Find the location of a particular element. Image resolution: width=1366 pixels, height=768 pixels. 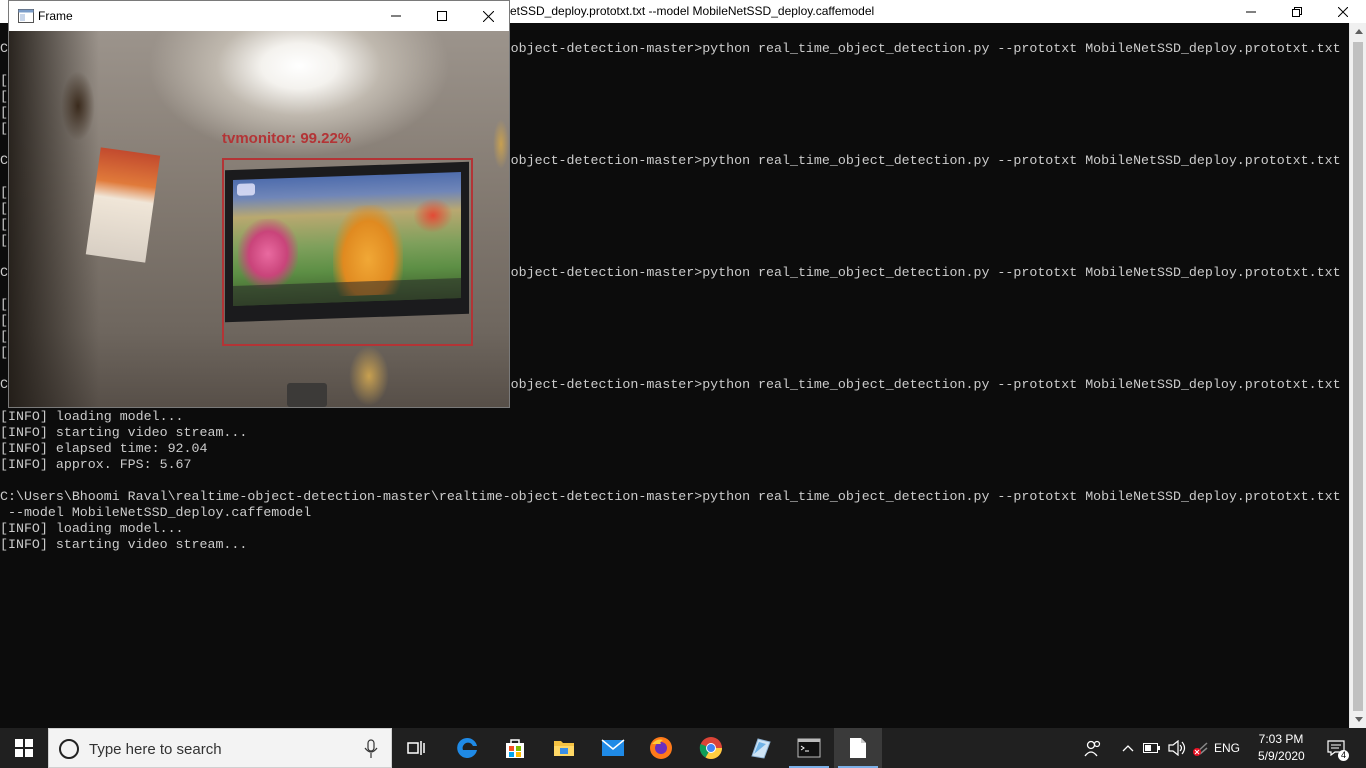

edge-app is located at coordinates (467, 748).